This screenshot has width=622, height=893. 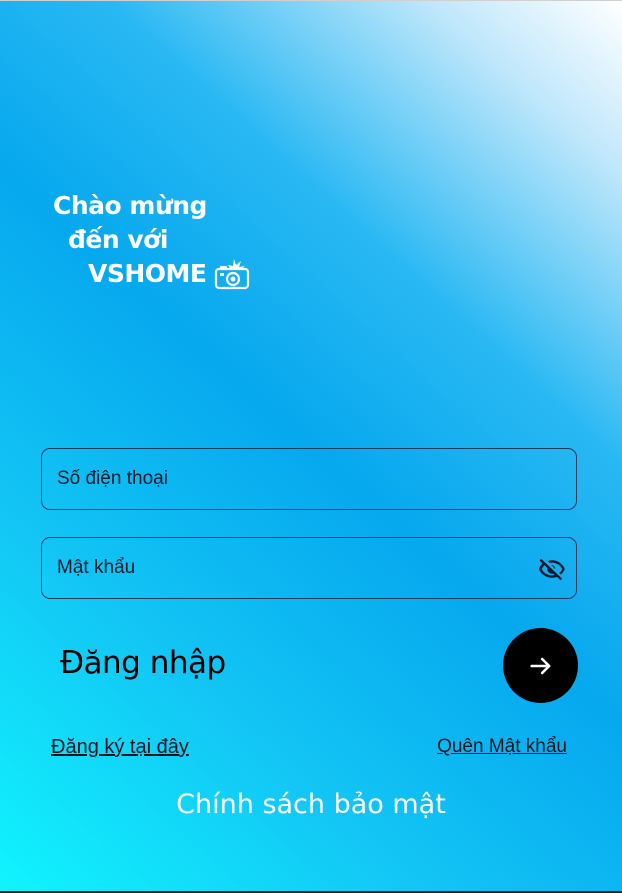 I want to click on welcome-line-1: Chào mừng, so click(x=130, y=205).